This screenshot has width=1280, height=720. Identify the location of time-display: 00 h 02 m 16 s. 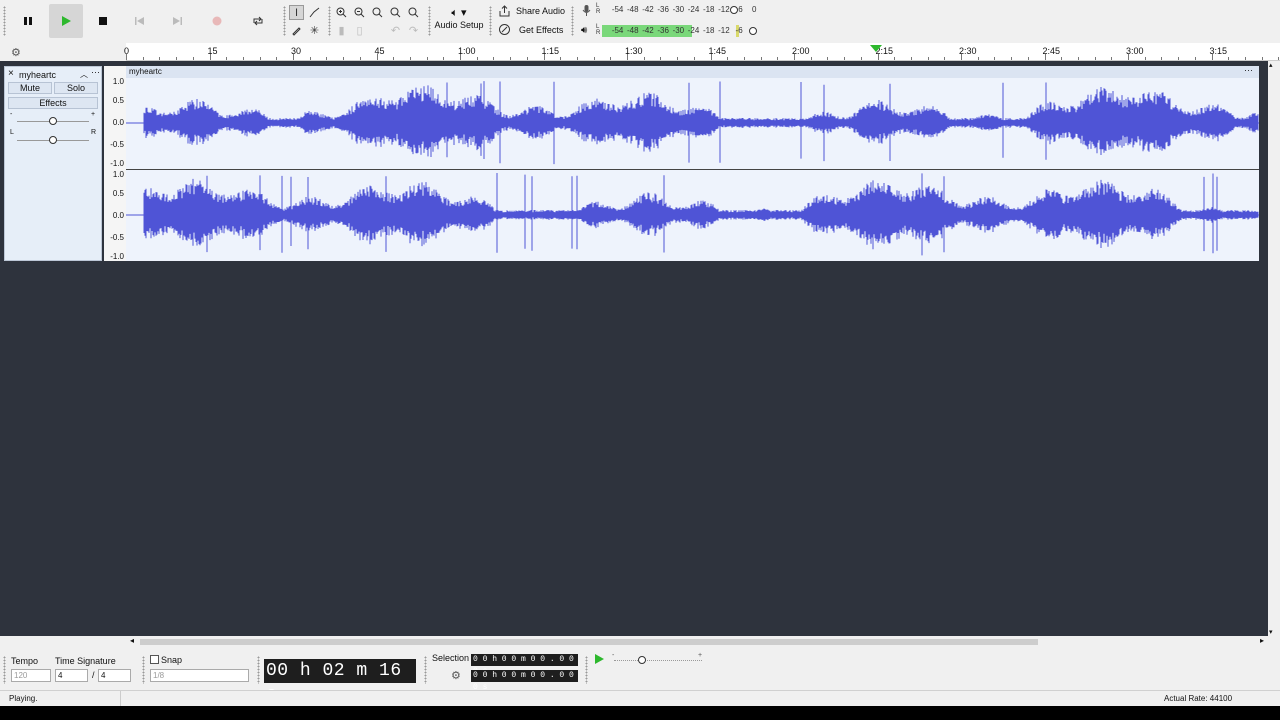
(340, 682).